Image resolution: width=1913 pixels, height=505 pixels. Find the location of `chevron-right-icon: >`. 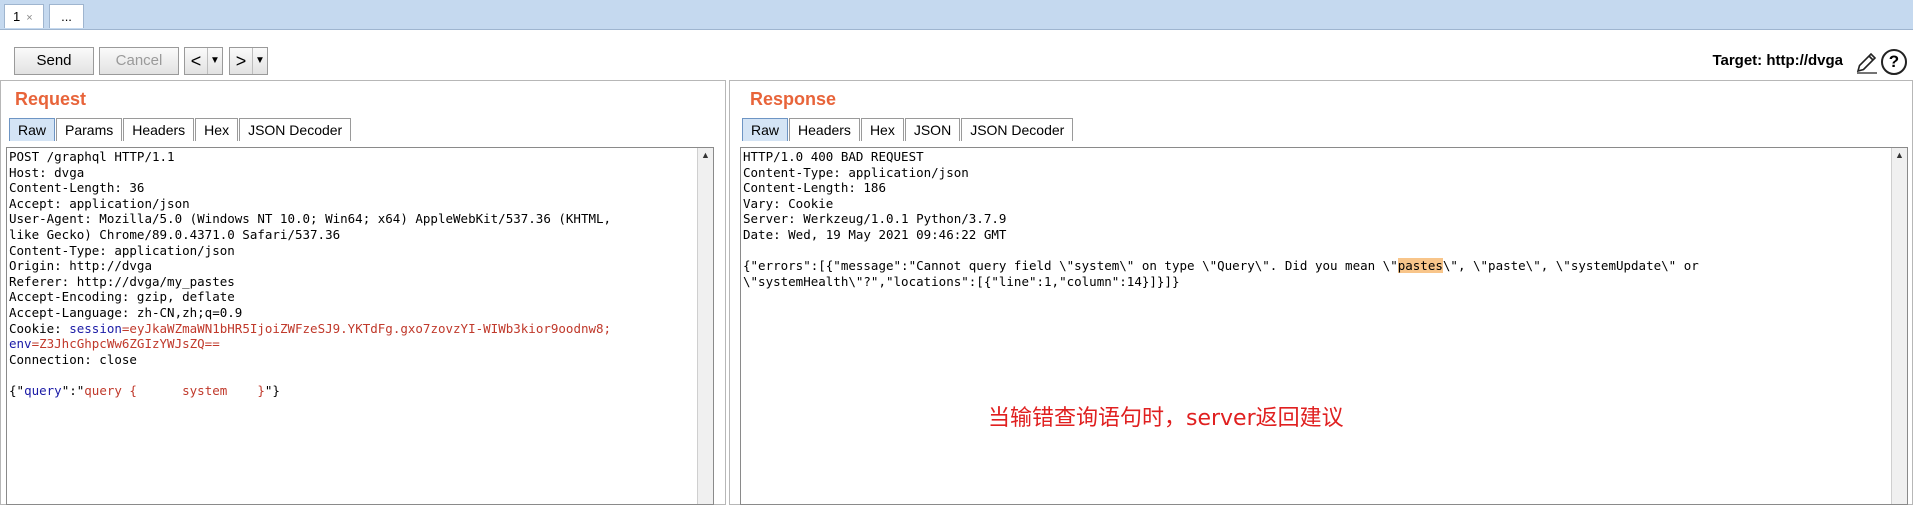

chevron-right-icon: > is located at coordinates (241, 61).